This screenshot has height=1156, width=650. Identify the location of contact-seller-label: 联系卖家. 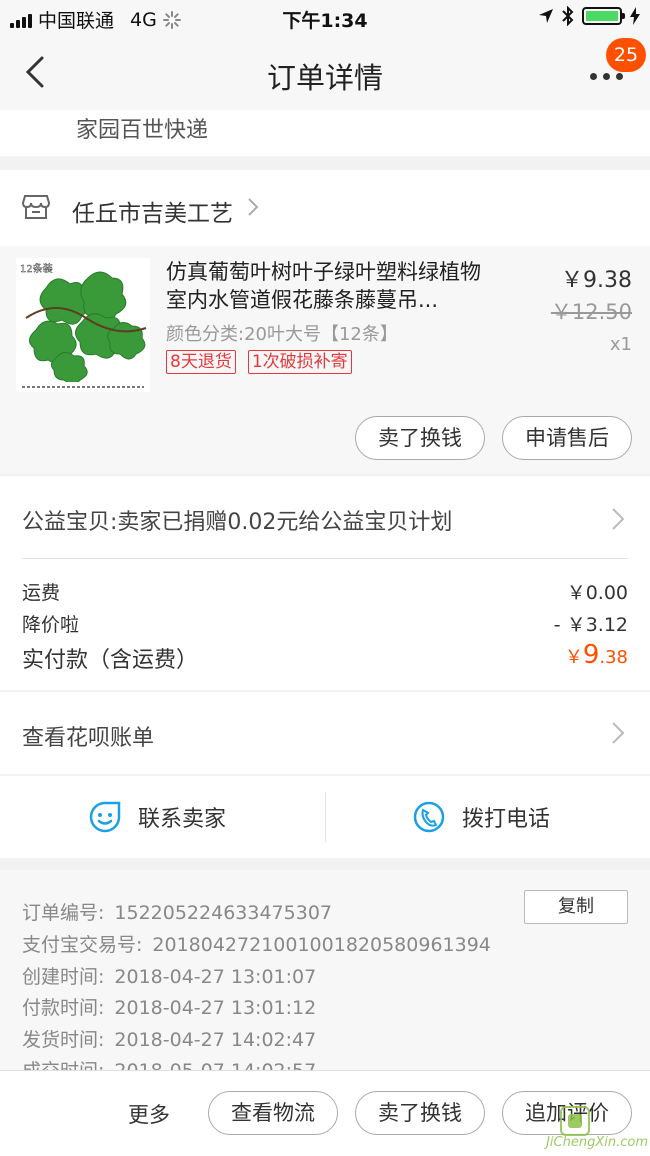
(182, 819).